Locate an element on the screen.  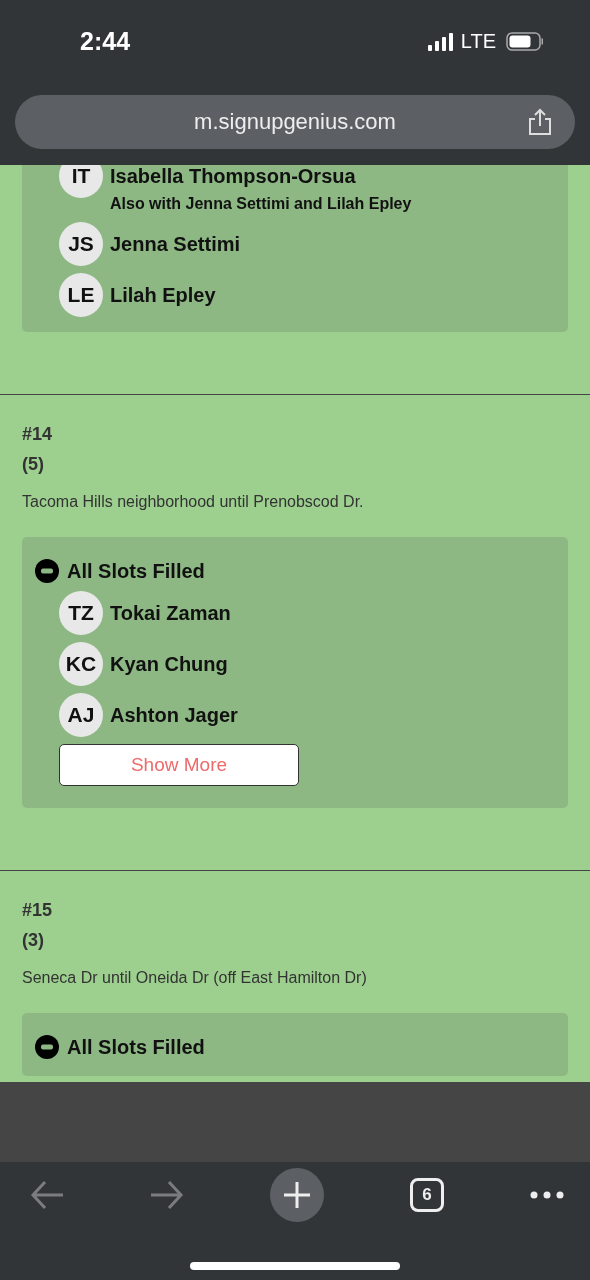
url-text: m.signupgenius.com is located at coordinates (295, 122).